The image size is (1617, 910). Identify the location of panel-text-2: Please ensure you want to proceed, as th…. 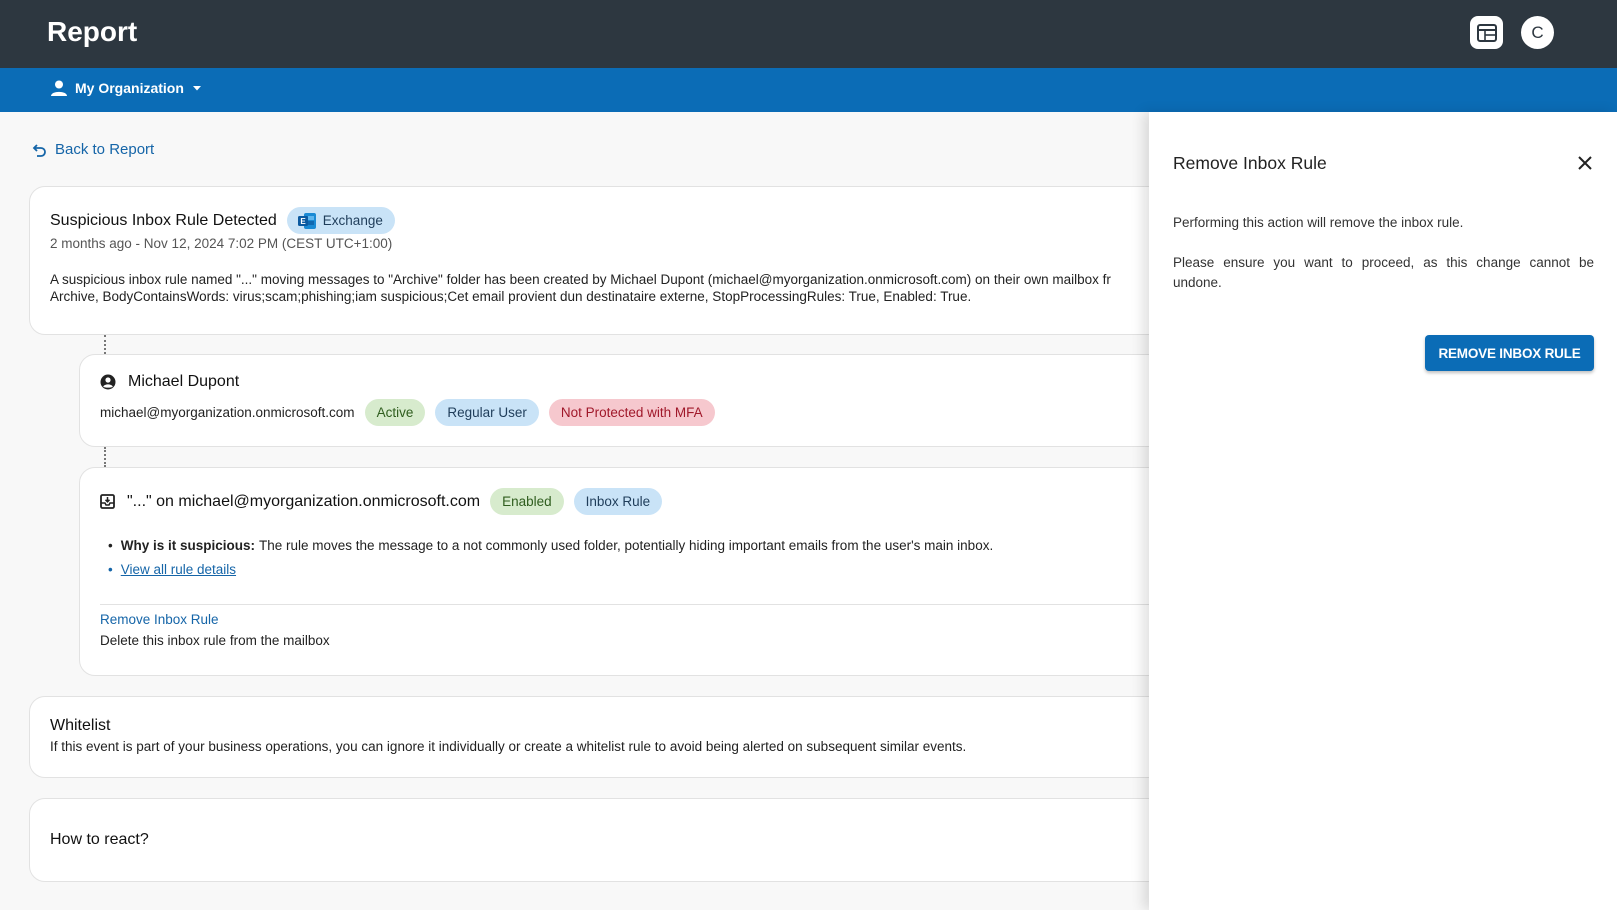
(1383, 272).